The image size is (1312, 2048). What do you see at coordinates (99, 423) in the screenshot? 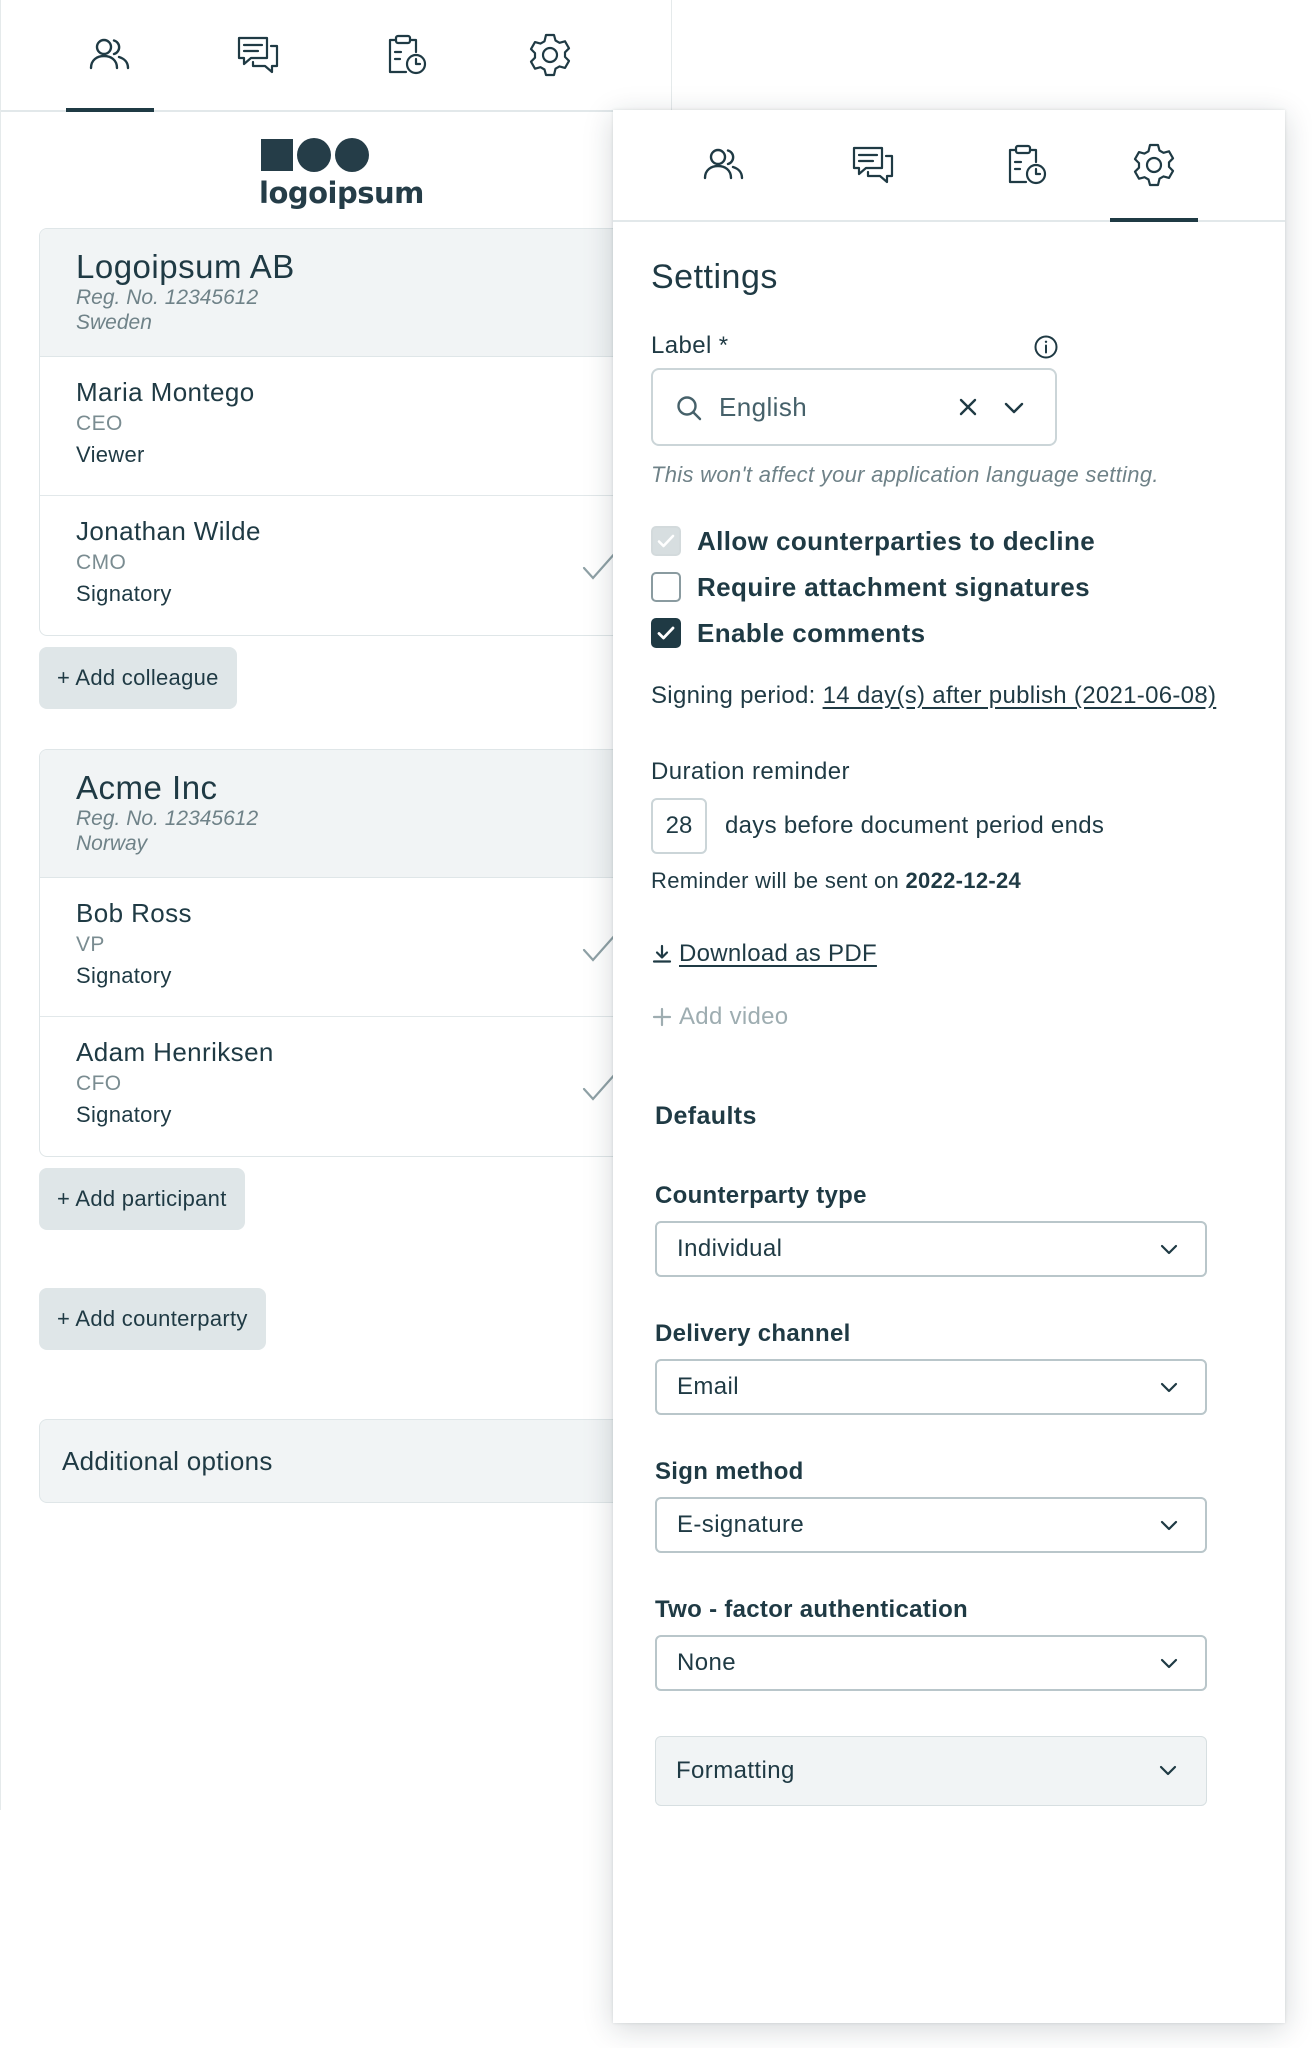
I see `participant-title: CEO` at bounding box center [99, 423].